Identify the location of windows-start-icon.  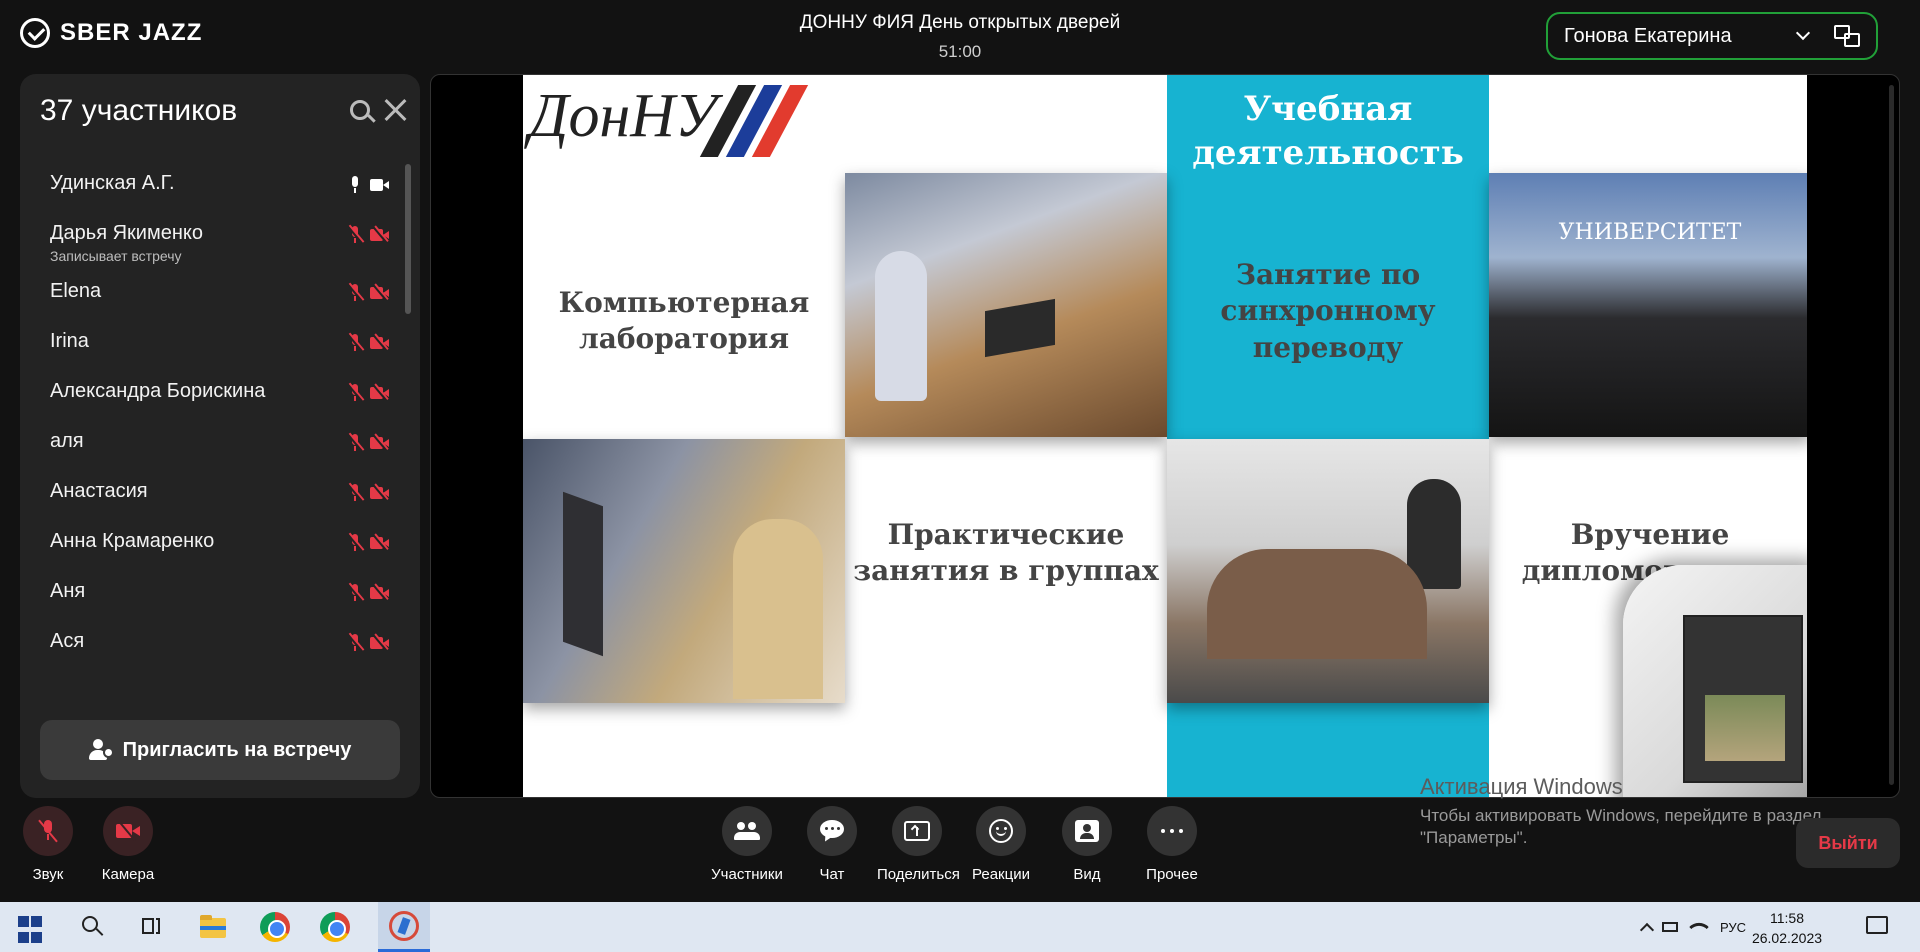
(33, 931).